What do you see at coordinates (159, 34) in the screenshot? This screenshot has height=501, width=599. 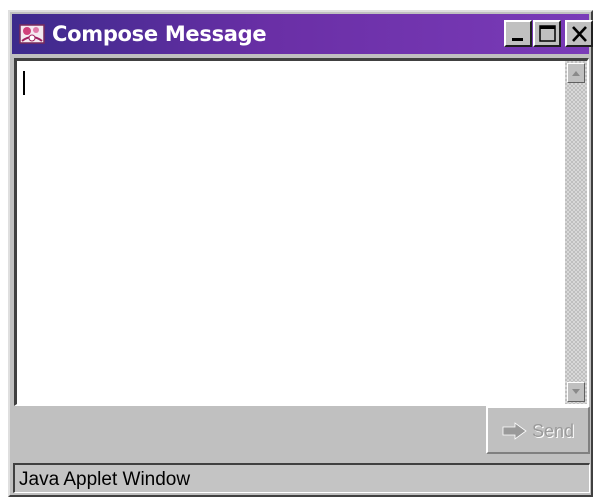 I see `window-title: Compose Message` at bounding box center [159, 34].